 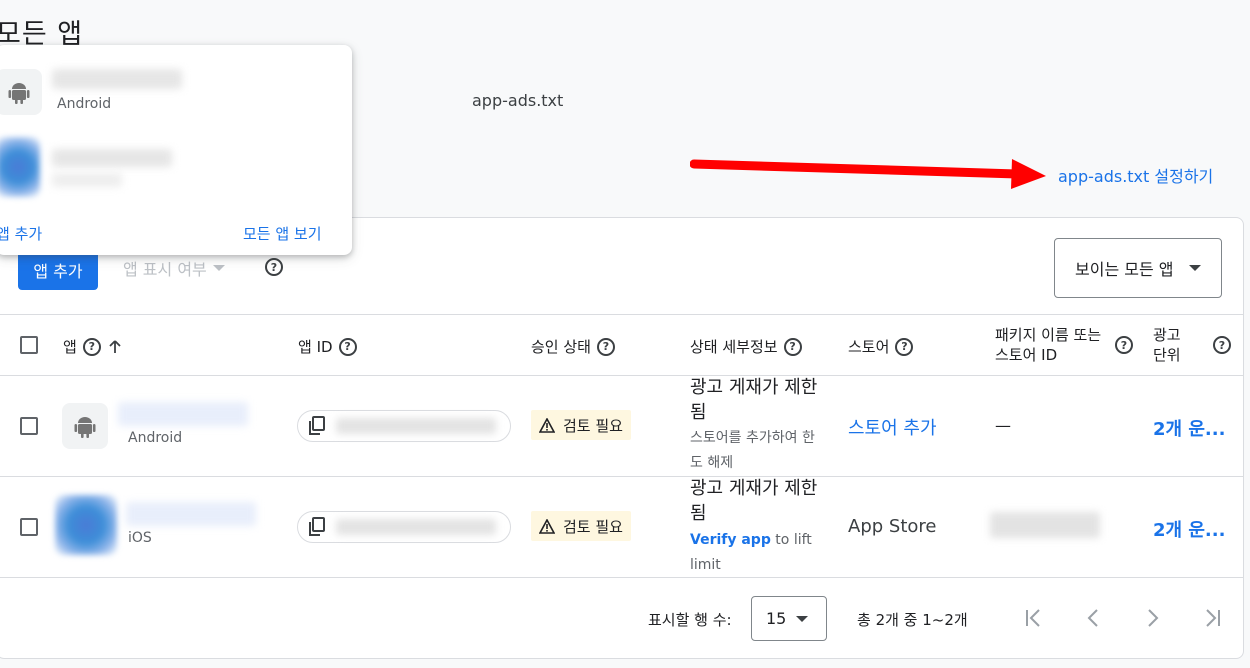 What do you see at coordinates (1135, 175) in the screenshot?
I see `appads-setup-link: app-ads.txt 설정하기` at bounding box center [1135, 175].